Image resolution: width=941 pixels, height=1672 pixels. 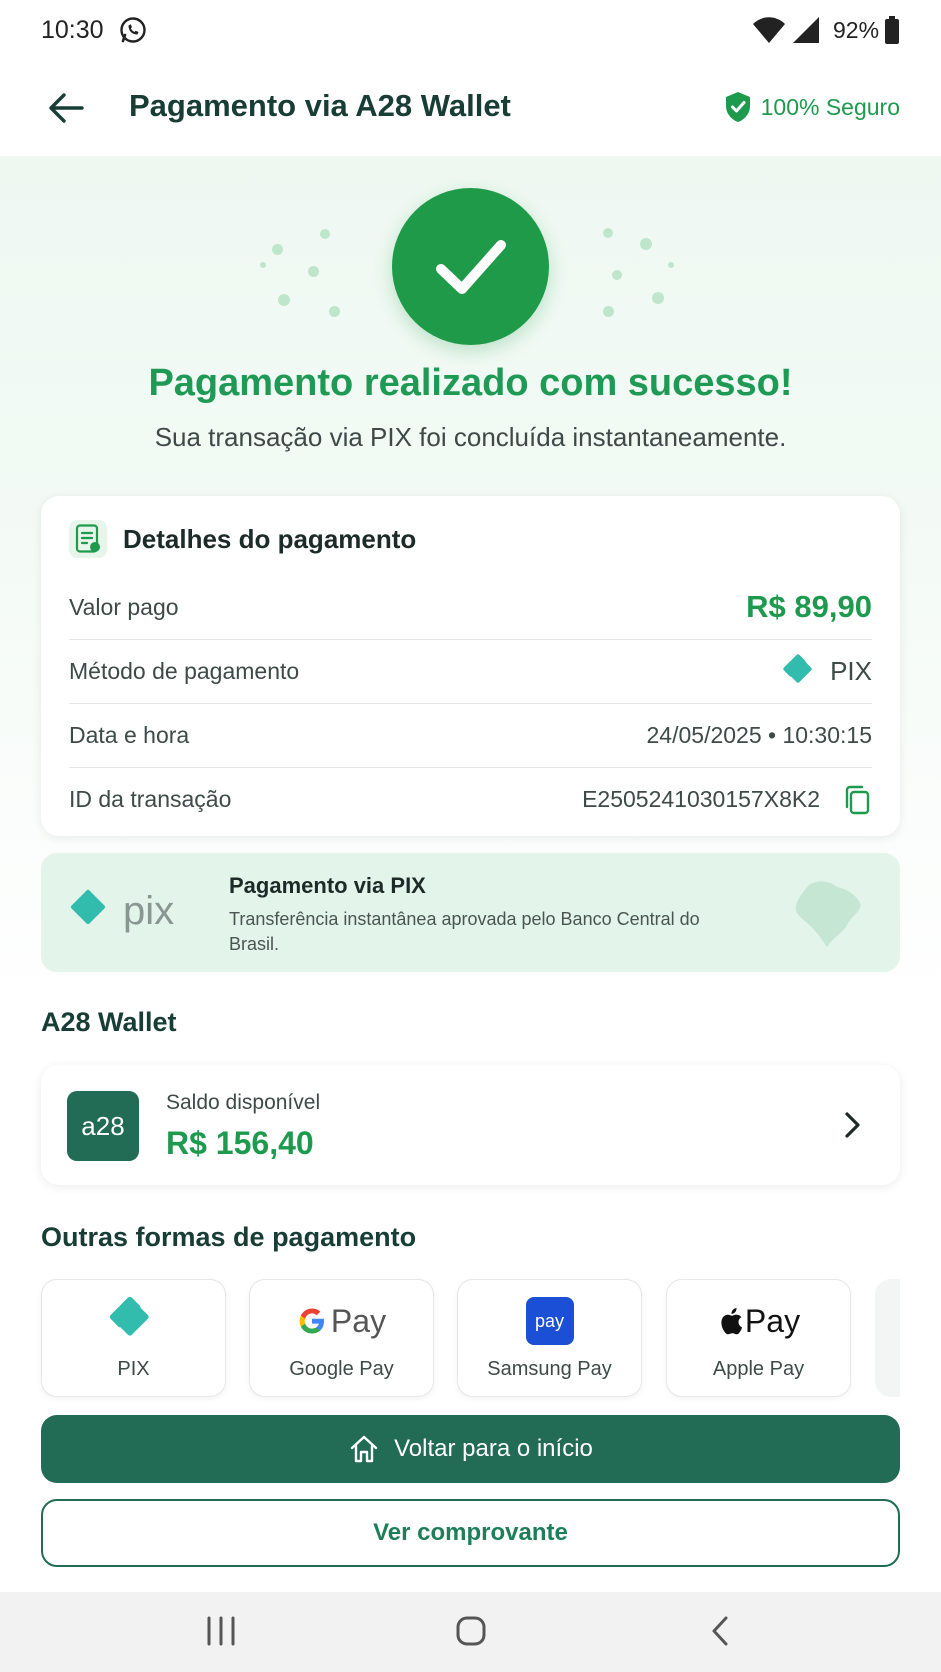 What do you see at coordinates (229, 1237) in the screenshot?
I see `other-methods-title: Outras formas de pagamento` at bounding box center [229, 1237].